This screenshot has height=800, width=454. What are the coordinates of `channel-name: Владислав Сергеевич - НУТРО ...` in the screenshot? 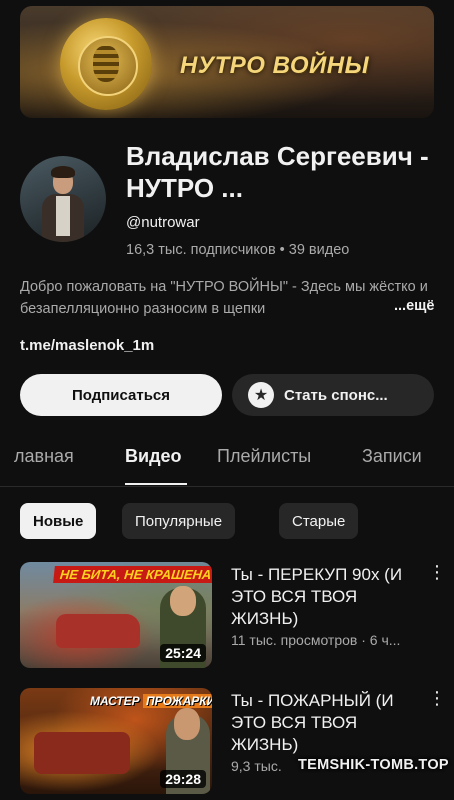 It's located at (277, 172).